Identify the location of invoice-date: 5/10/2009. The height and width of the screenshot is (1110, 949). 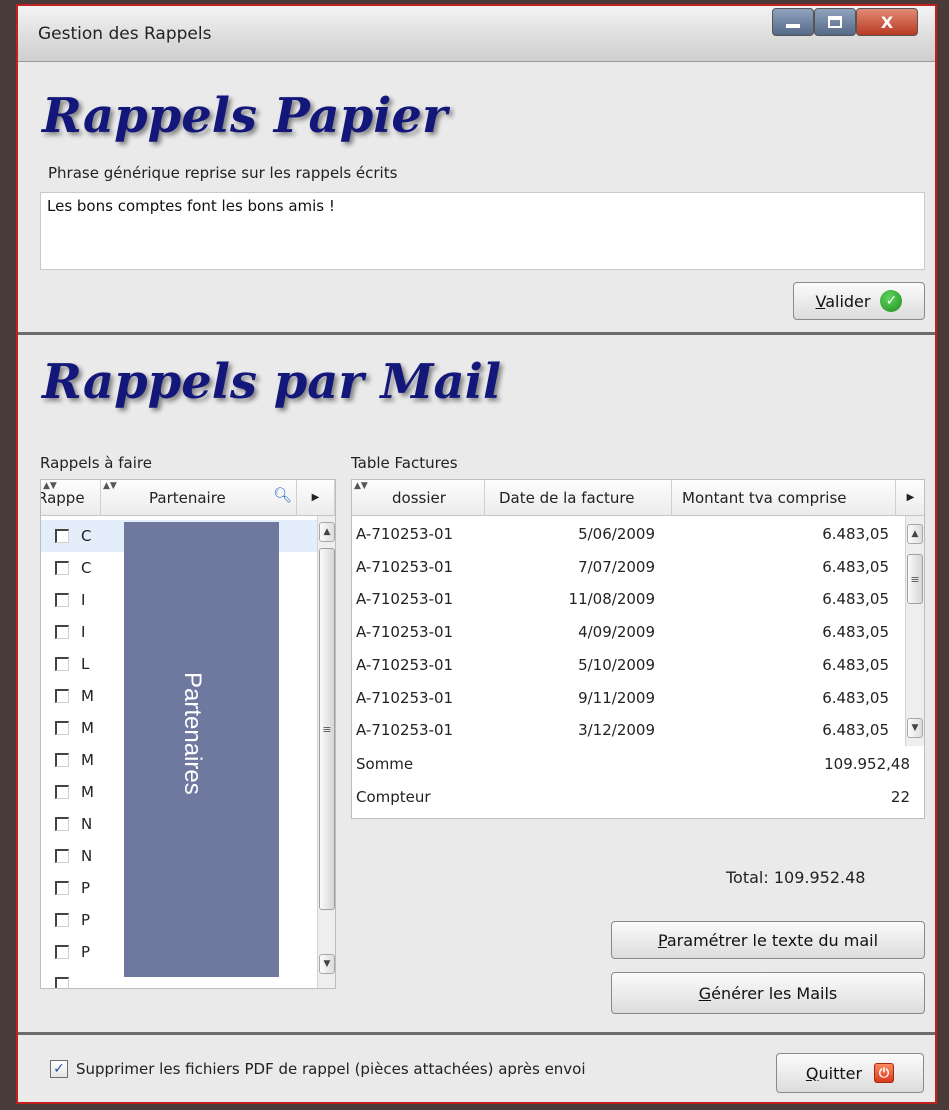
(616, 664).